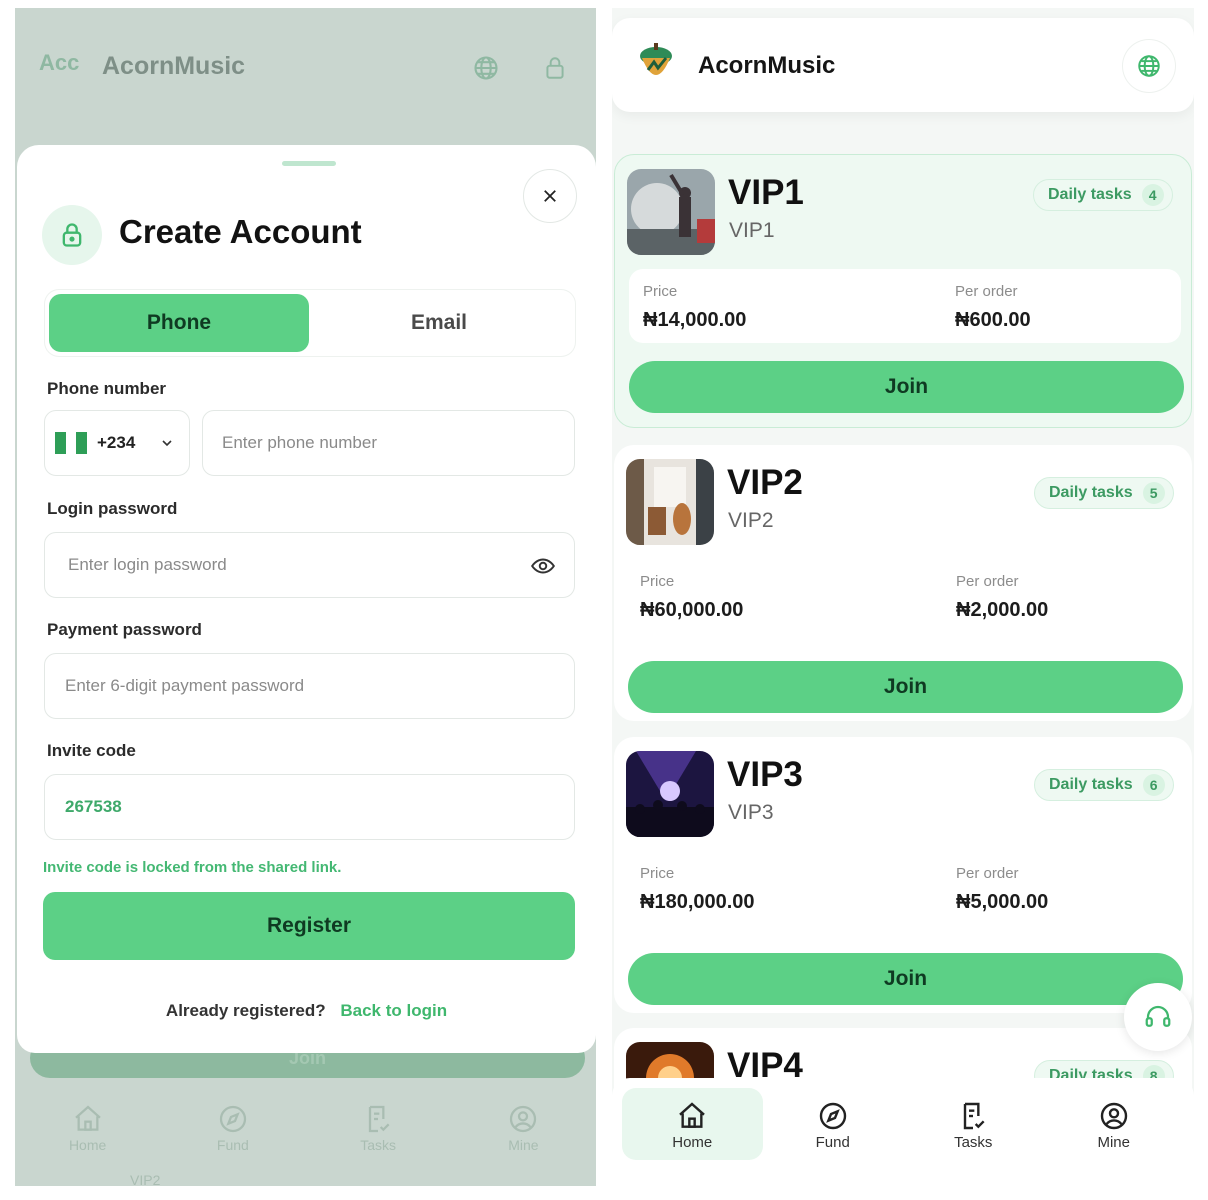 The image size is (1208, 1200). I want to click on signup-method-tabs: Phone Email, so click(310, 323).